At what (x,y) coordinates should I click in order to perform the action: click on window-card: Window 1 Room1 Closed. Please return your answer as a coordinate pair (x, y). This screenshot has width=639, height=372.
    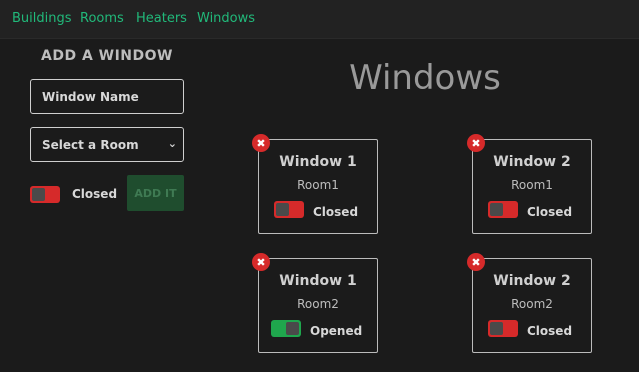
    Looking at the image, I should click on (318, 186).